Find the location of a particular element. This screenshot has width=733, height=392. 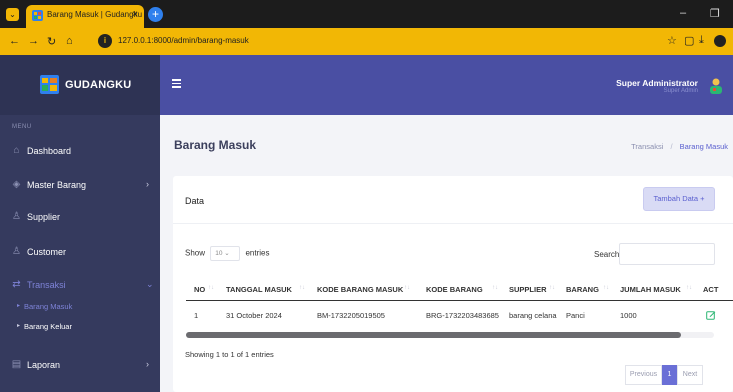

sidebar-subitem-barang-keluar: ▸ Barang Keluar is located at coordinates (80, 326).